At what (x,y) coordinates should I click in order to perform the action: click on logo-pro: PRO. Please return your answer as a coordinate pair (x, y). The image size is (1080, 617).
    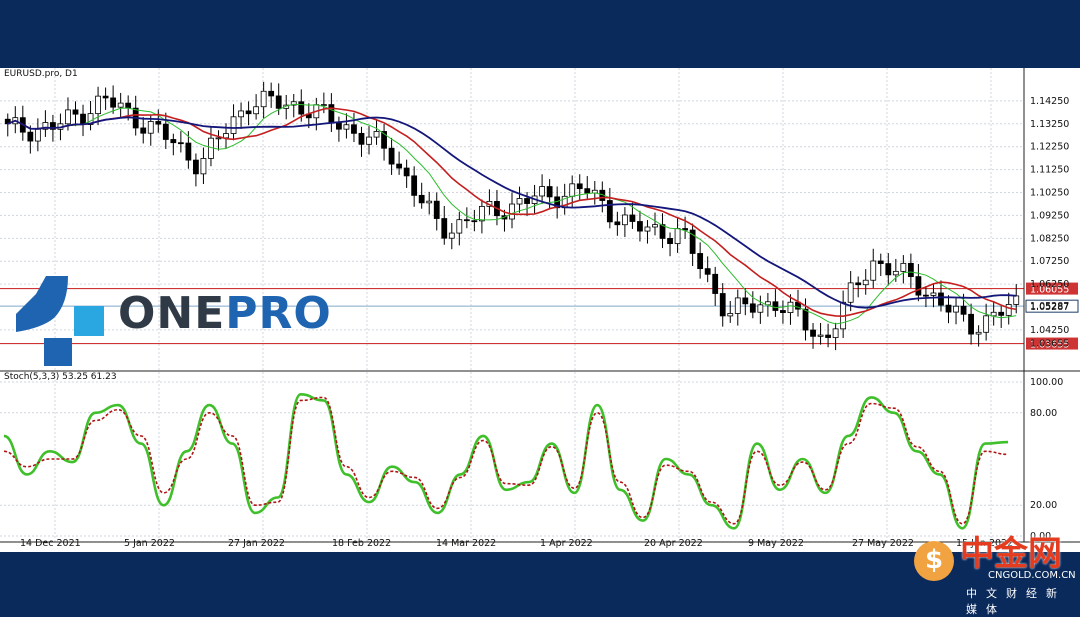
    Looking at the image, I should click on (278, 313).